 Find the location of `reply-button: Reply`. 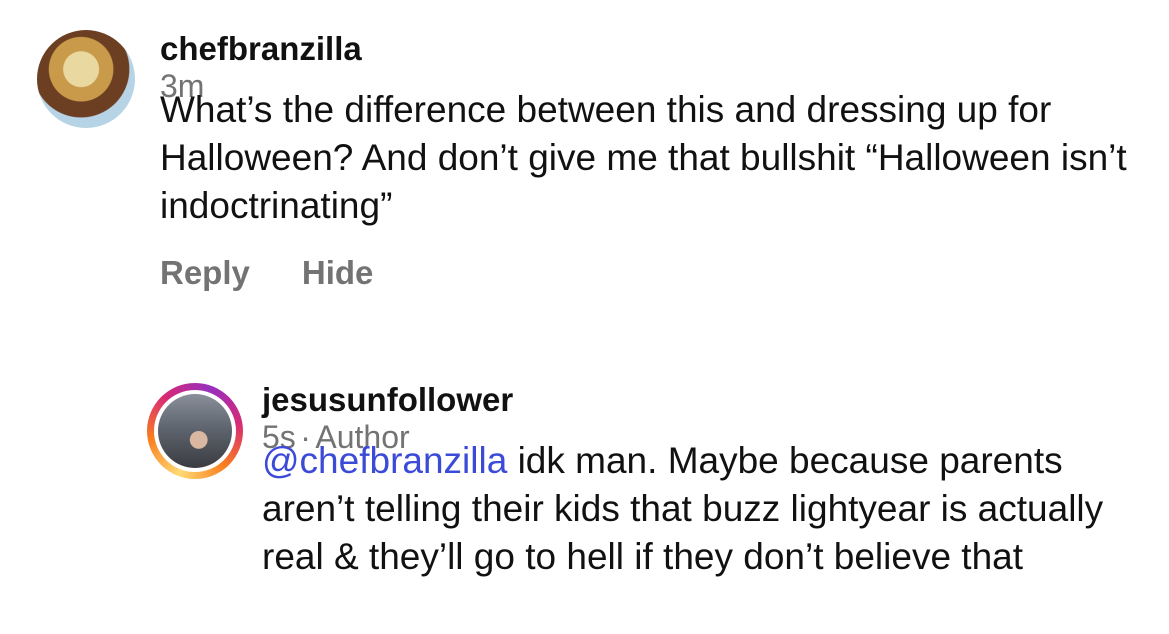

reply-button: Reply is located at coordinates (205, 273).